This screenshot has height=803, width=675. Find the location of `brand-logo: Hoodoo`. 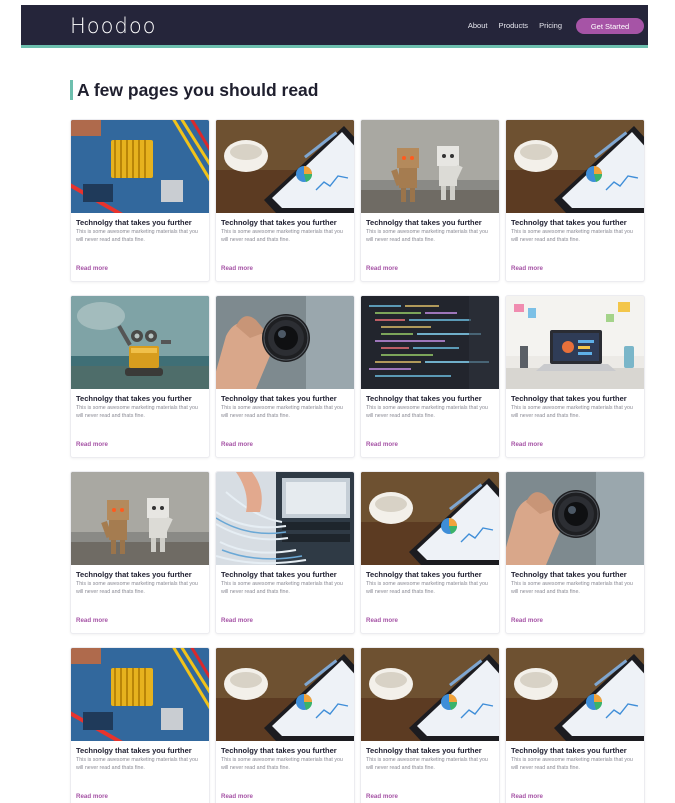

brand-logo: Hoodoo is located at coordinates (113, 26).